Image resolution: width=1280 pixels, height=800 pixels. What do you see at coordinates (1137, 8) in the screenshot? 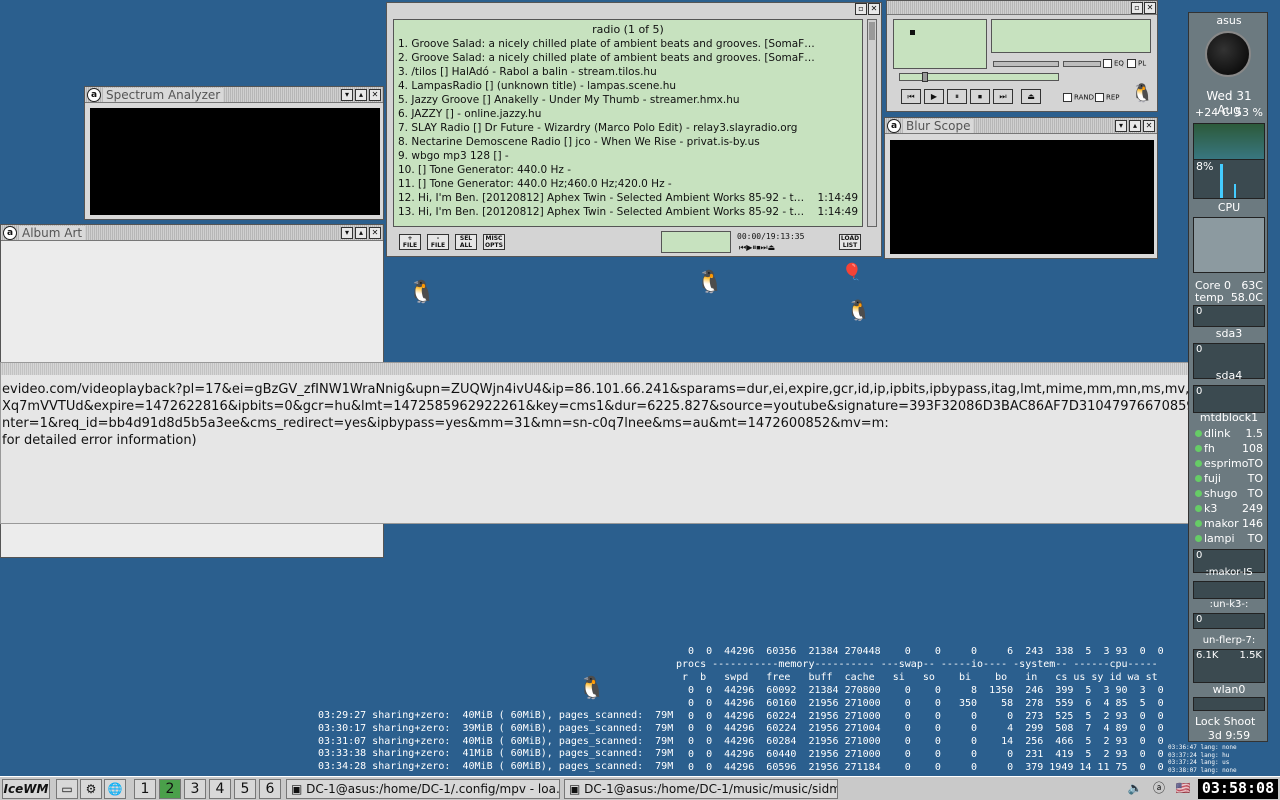
I see `player-minimize-button: ▫` at bounding box center [1137, 8].